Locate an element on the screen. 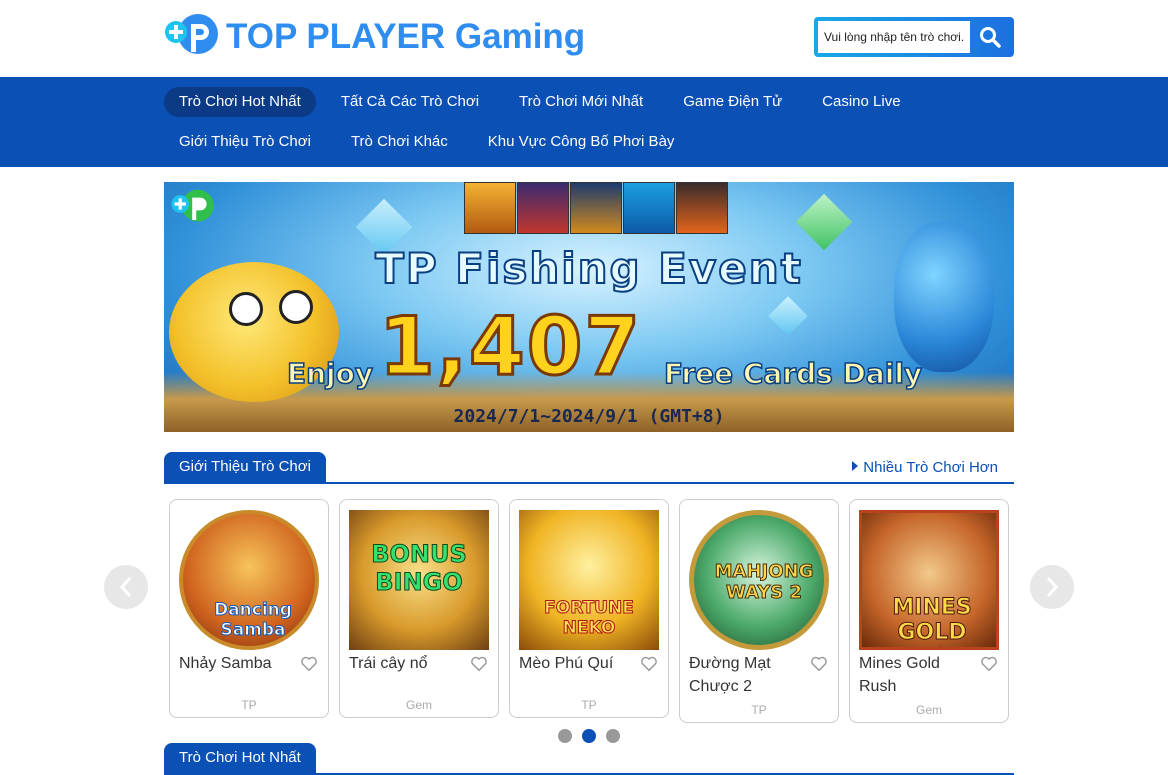 This screenshot has height=775, width=1168. banner-free-cards-text: Free Cards Daily is located at coordinates (793, 373).